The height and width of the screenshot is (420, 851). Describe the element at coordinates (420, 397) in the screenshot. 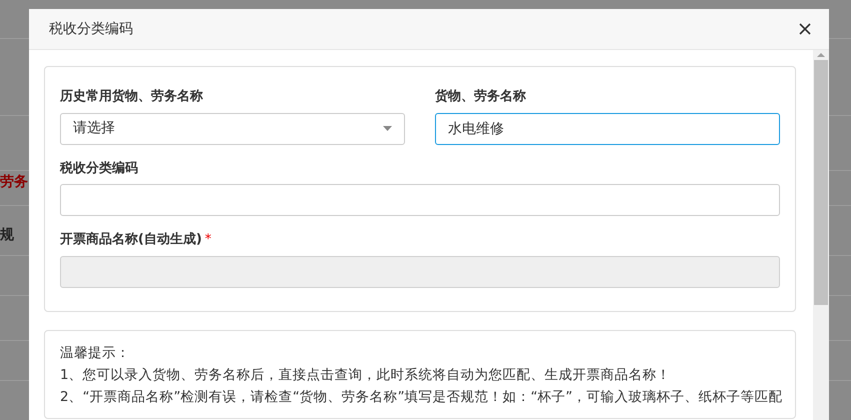

I see `tip-text: 2、“开票商品名称”检测有误，请检查“货物、劳务名称”填写是否规范！如：“杯子”，可输入玻璃杯子、纸杯子等匹配` at that location.